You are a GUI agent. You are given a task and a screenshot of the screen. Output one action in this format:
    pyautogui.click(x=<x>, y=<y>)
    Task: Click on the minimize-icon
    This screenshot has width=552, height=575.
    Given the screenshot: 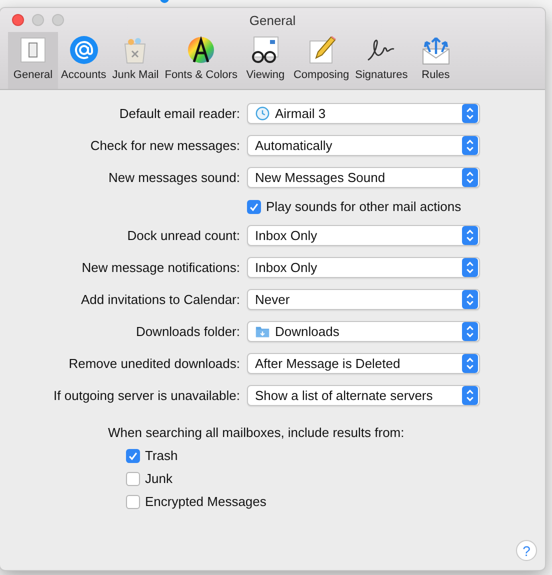 What is the action you would take?
    pyautogui.click(x=38, y=20)
    